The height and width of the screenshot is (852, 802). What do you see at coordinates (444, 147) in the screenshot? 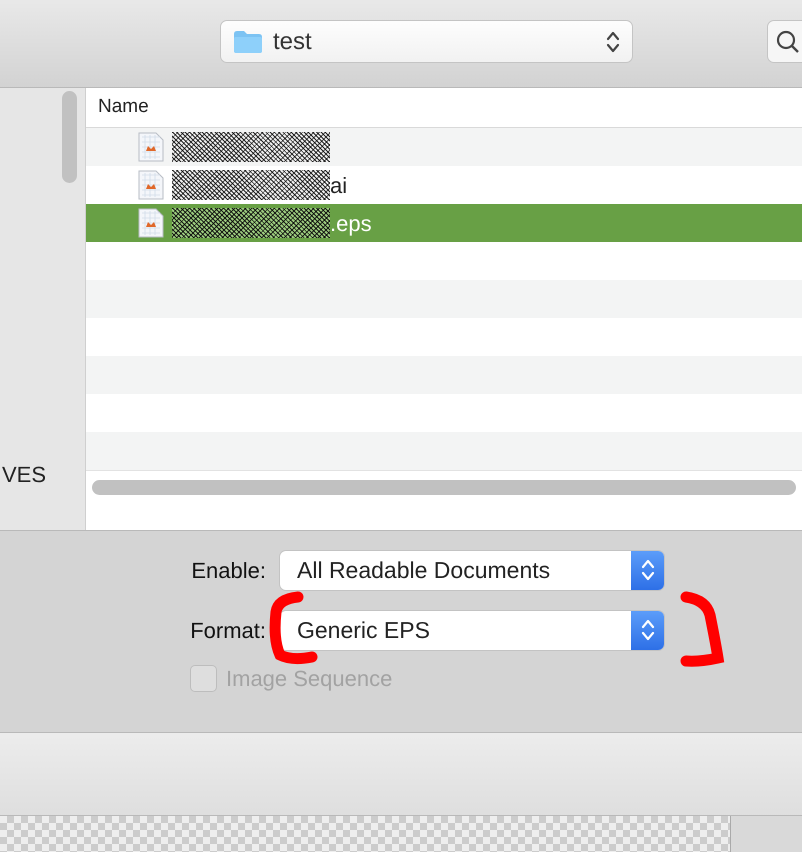
I see `file-row` at bounding box center [444, 147].